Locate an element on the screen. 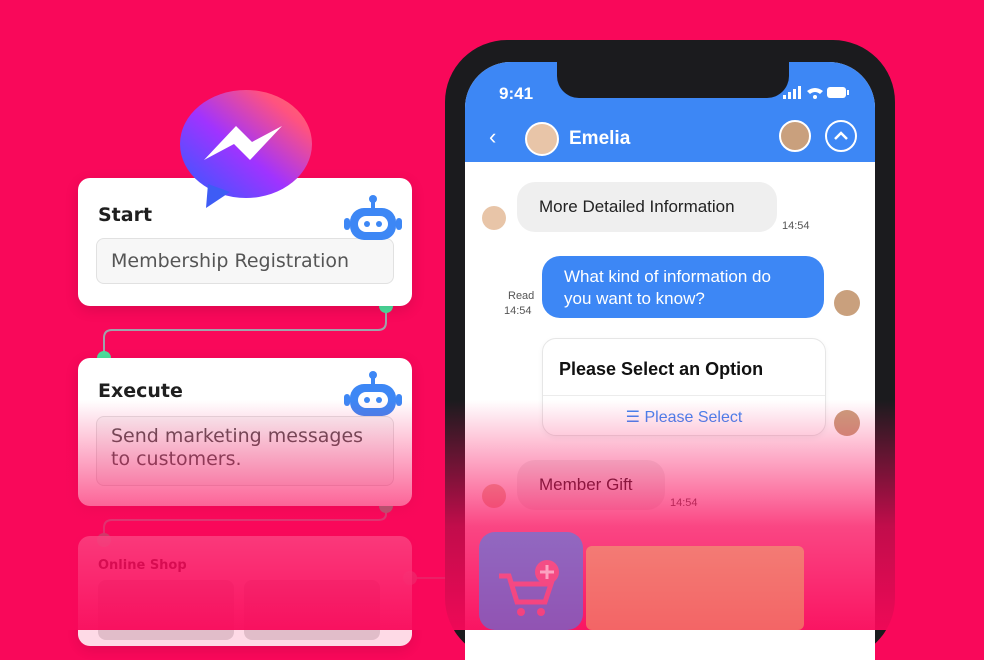 The width and height of the screenshot is (984, 660). card-title: Online Shop is located at coordinates (142, 565).